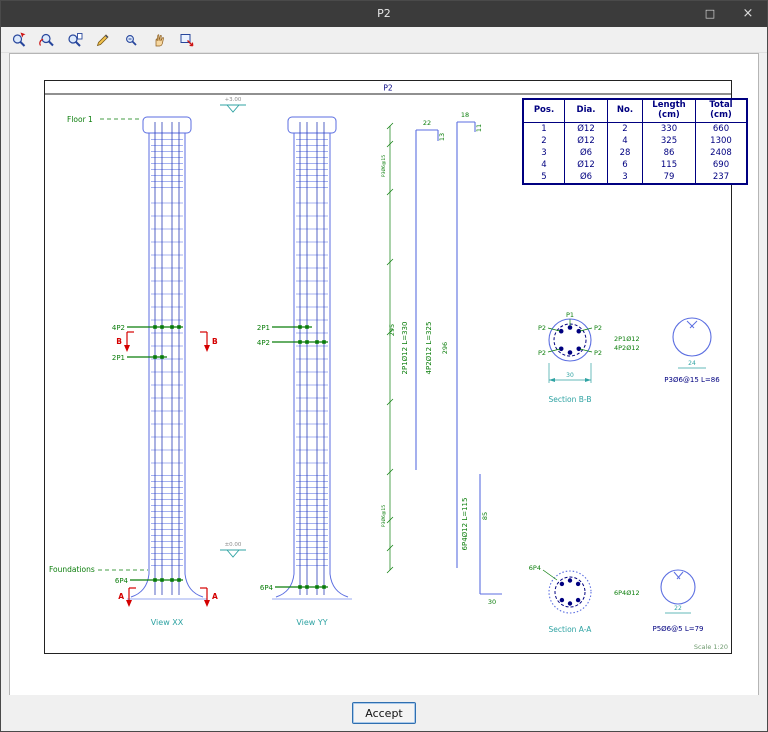 The width and height of the screenshot is (768, 732). Describe the element at coordinates (384, 40) in the screenshot. I see `toolbar` at that location.